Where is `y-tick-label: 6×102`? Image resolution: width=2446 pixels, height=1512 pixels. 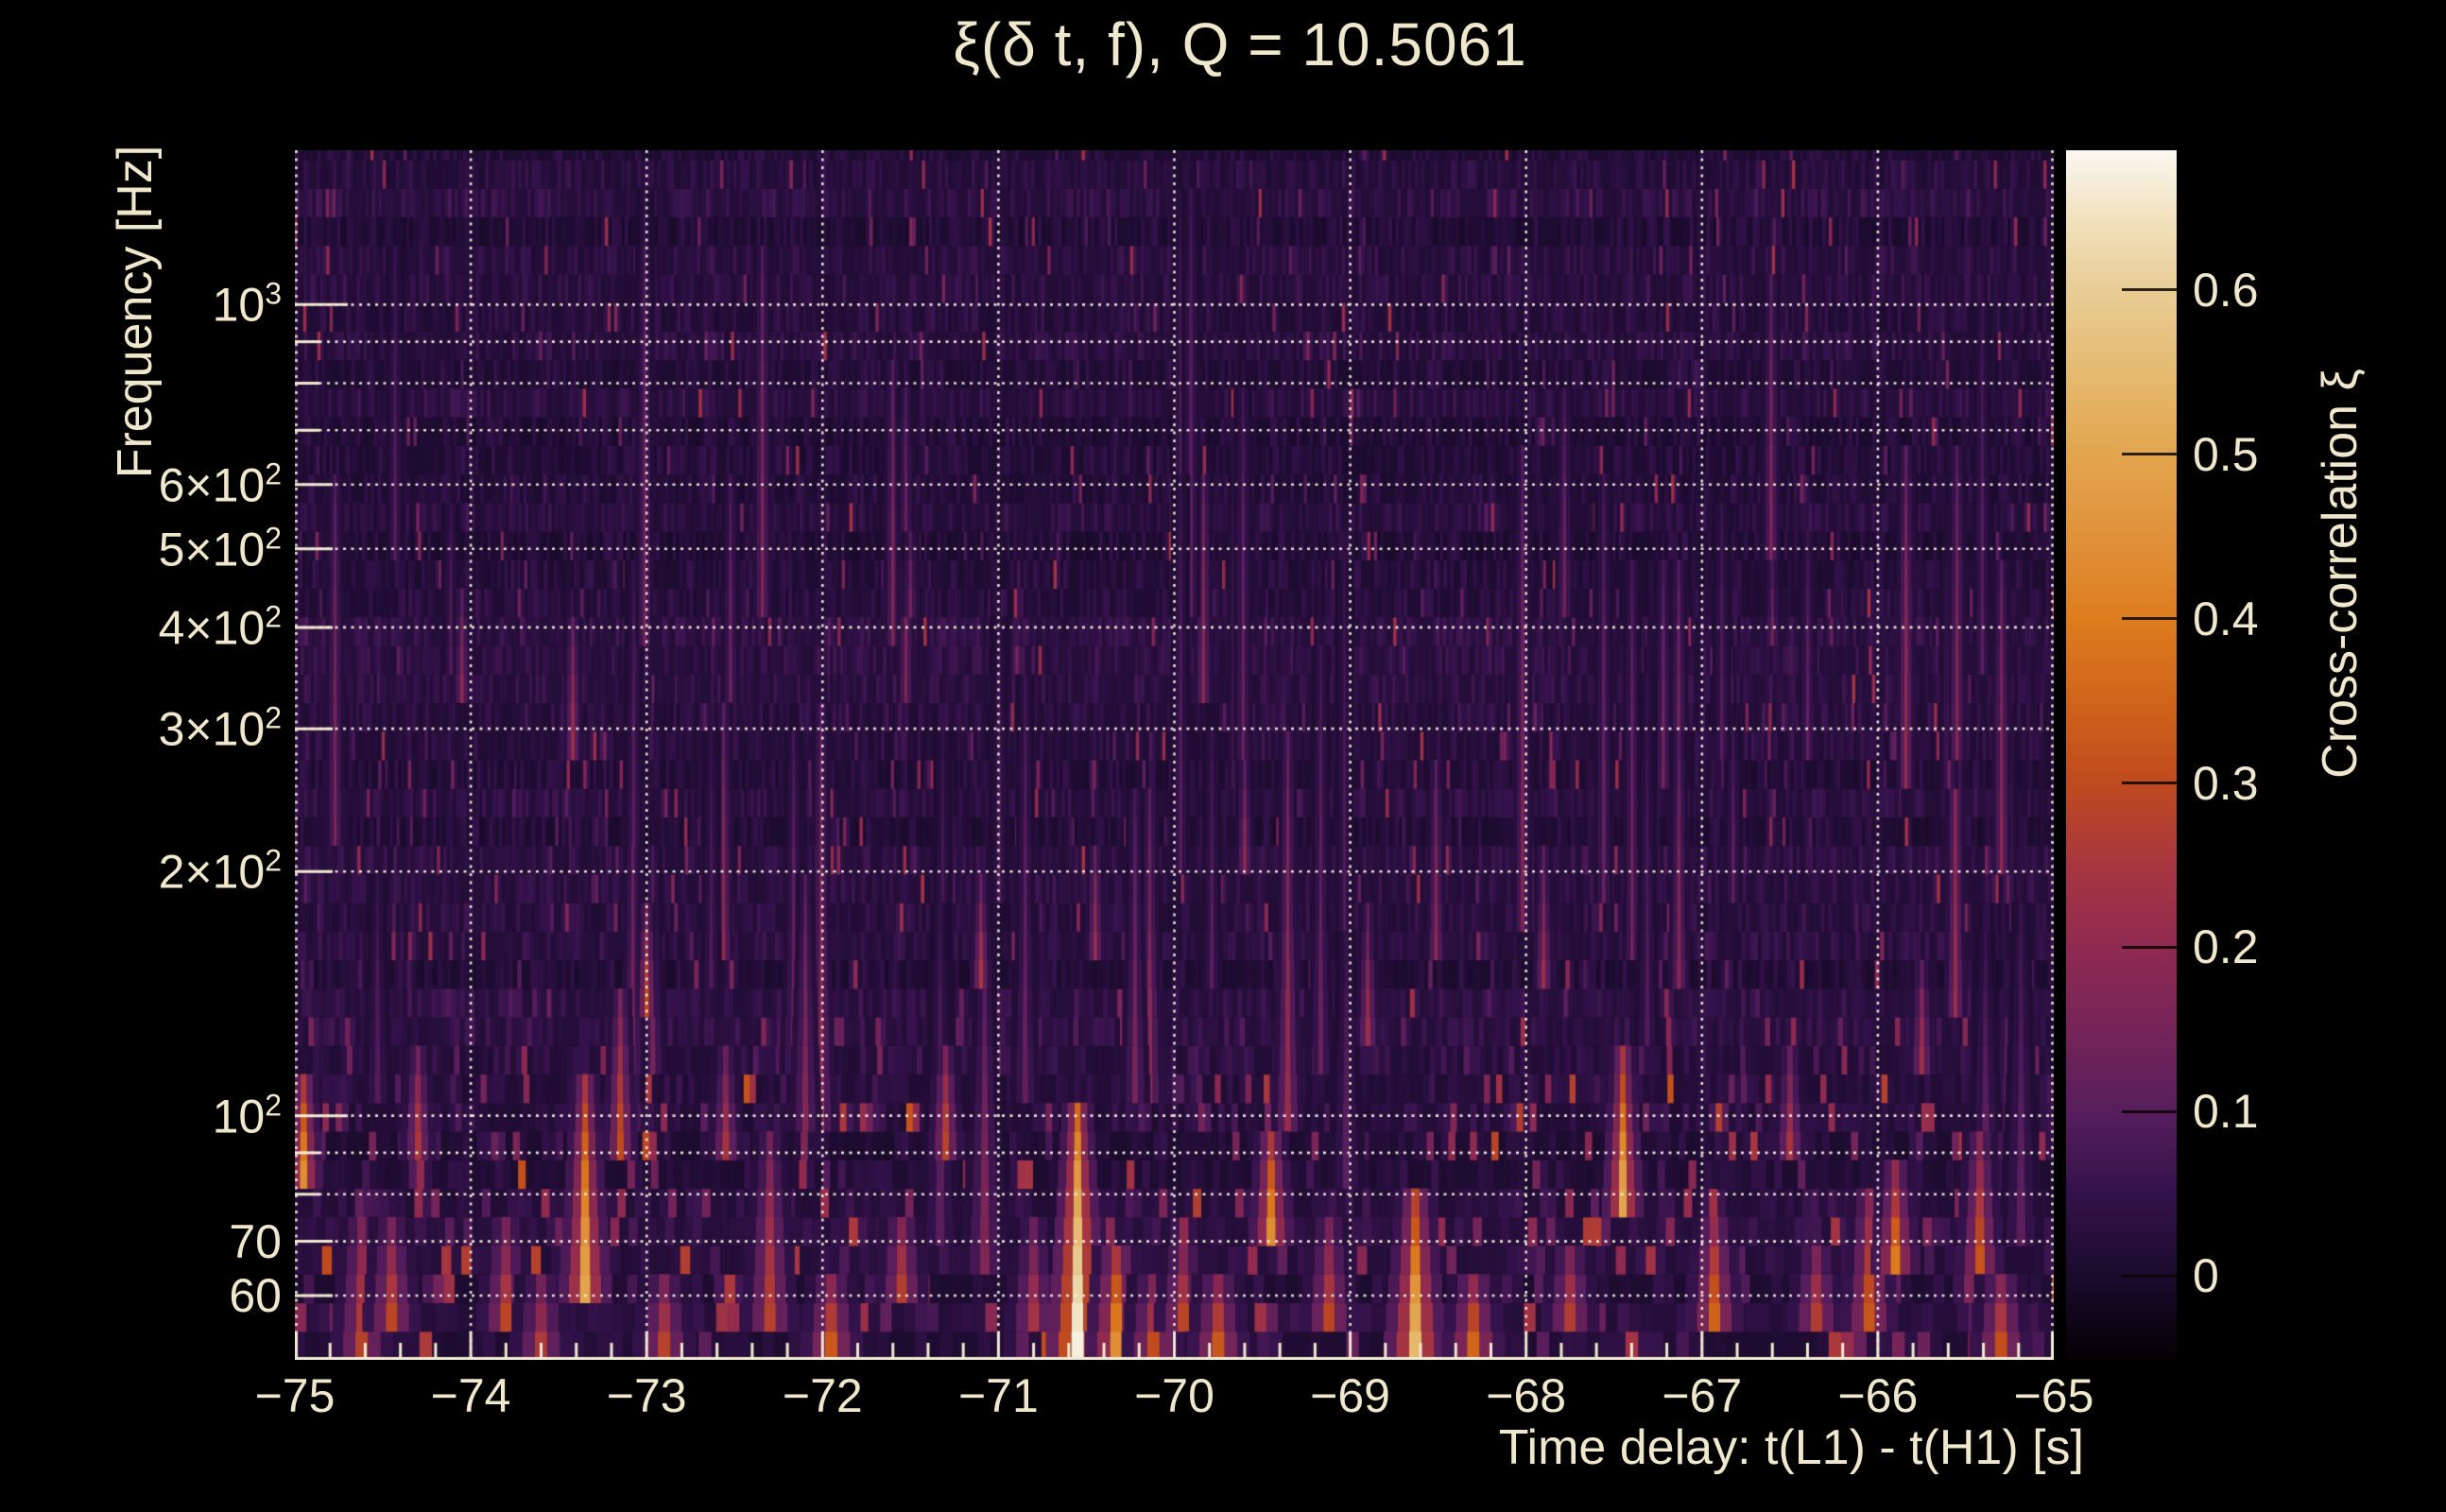 y-tick-label: 6×102 is located at coordinates (220, 484).